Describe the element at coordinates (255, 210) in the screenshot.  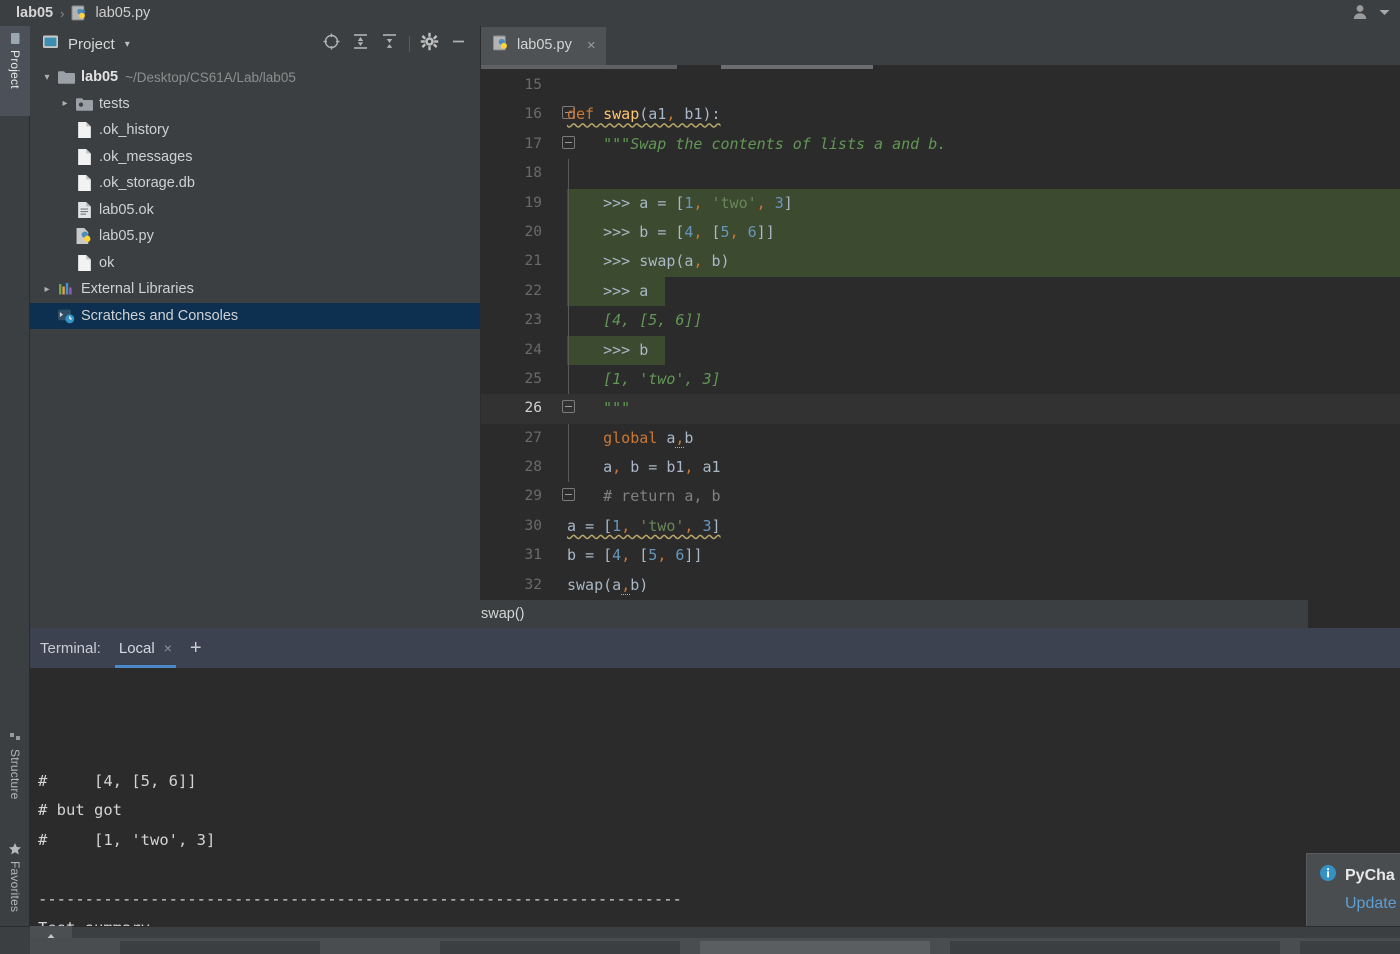
I see `tree-item-lab05-ok: · lab05.ok` at that location.